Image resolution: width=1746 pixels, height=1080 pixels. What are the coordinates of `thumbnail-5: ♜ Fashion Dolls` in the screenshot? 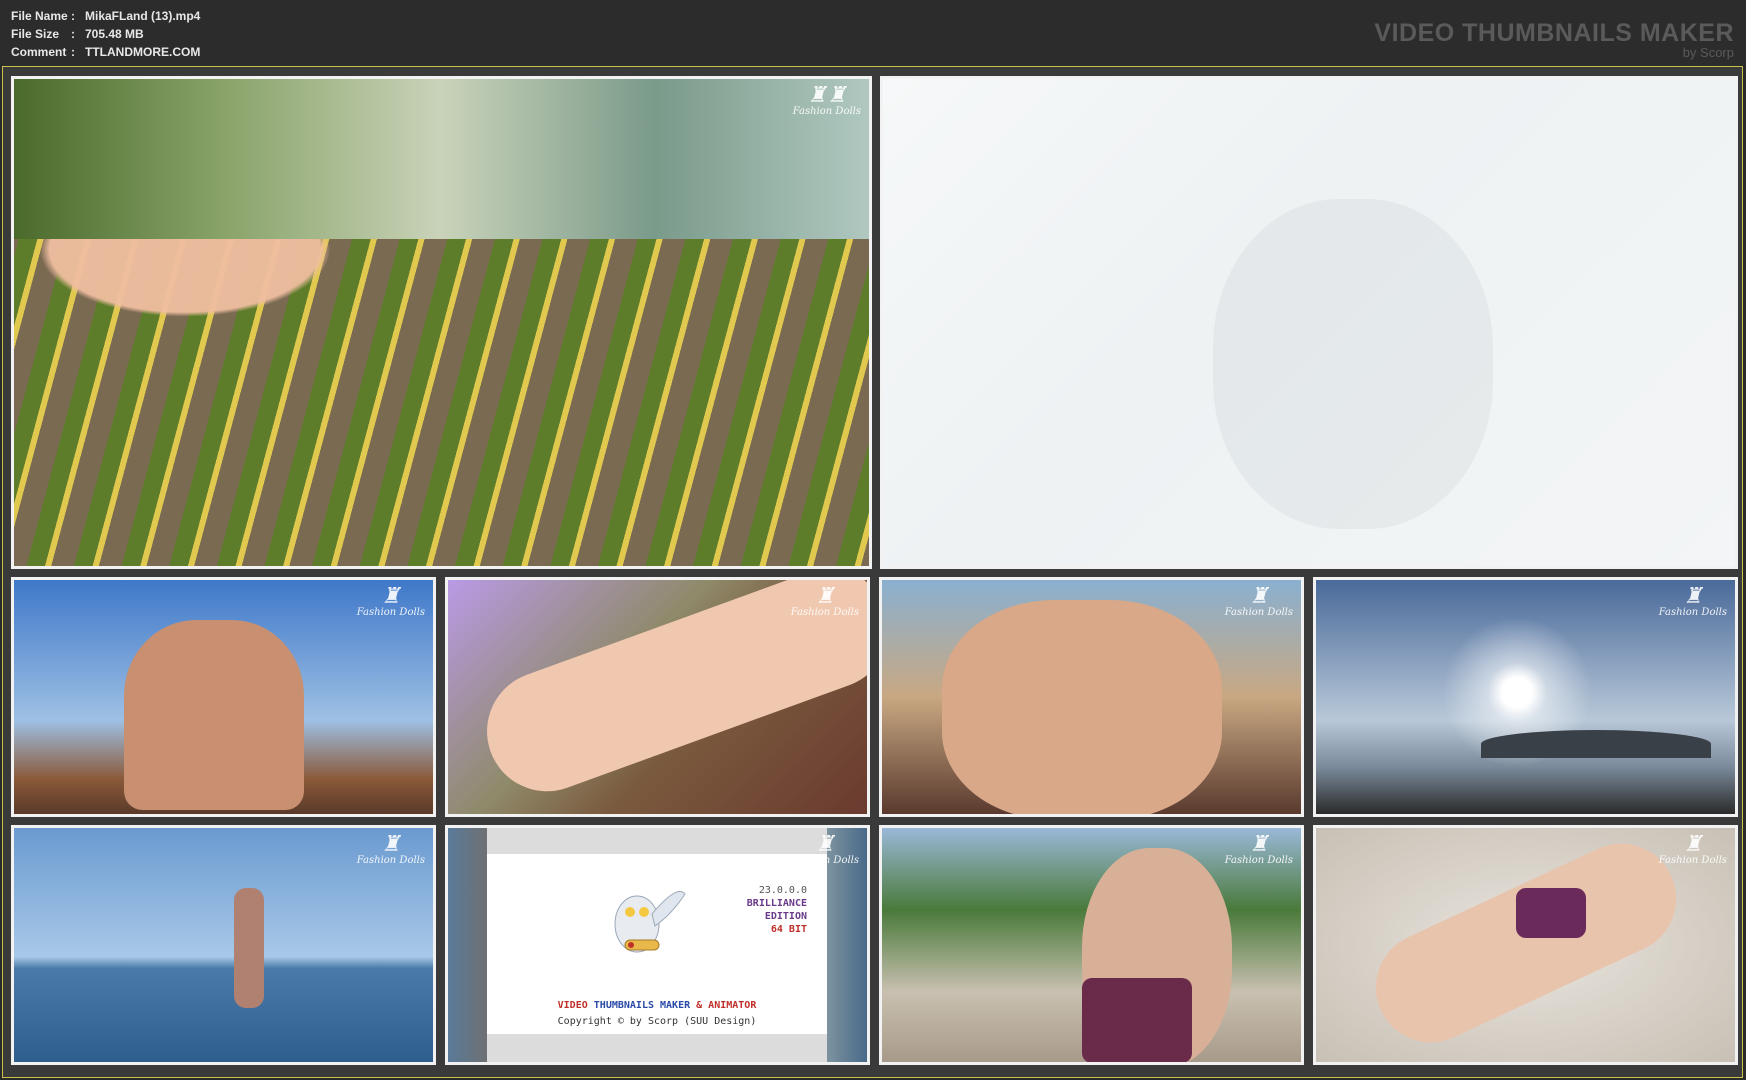 It's located at (1091, 697).